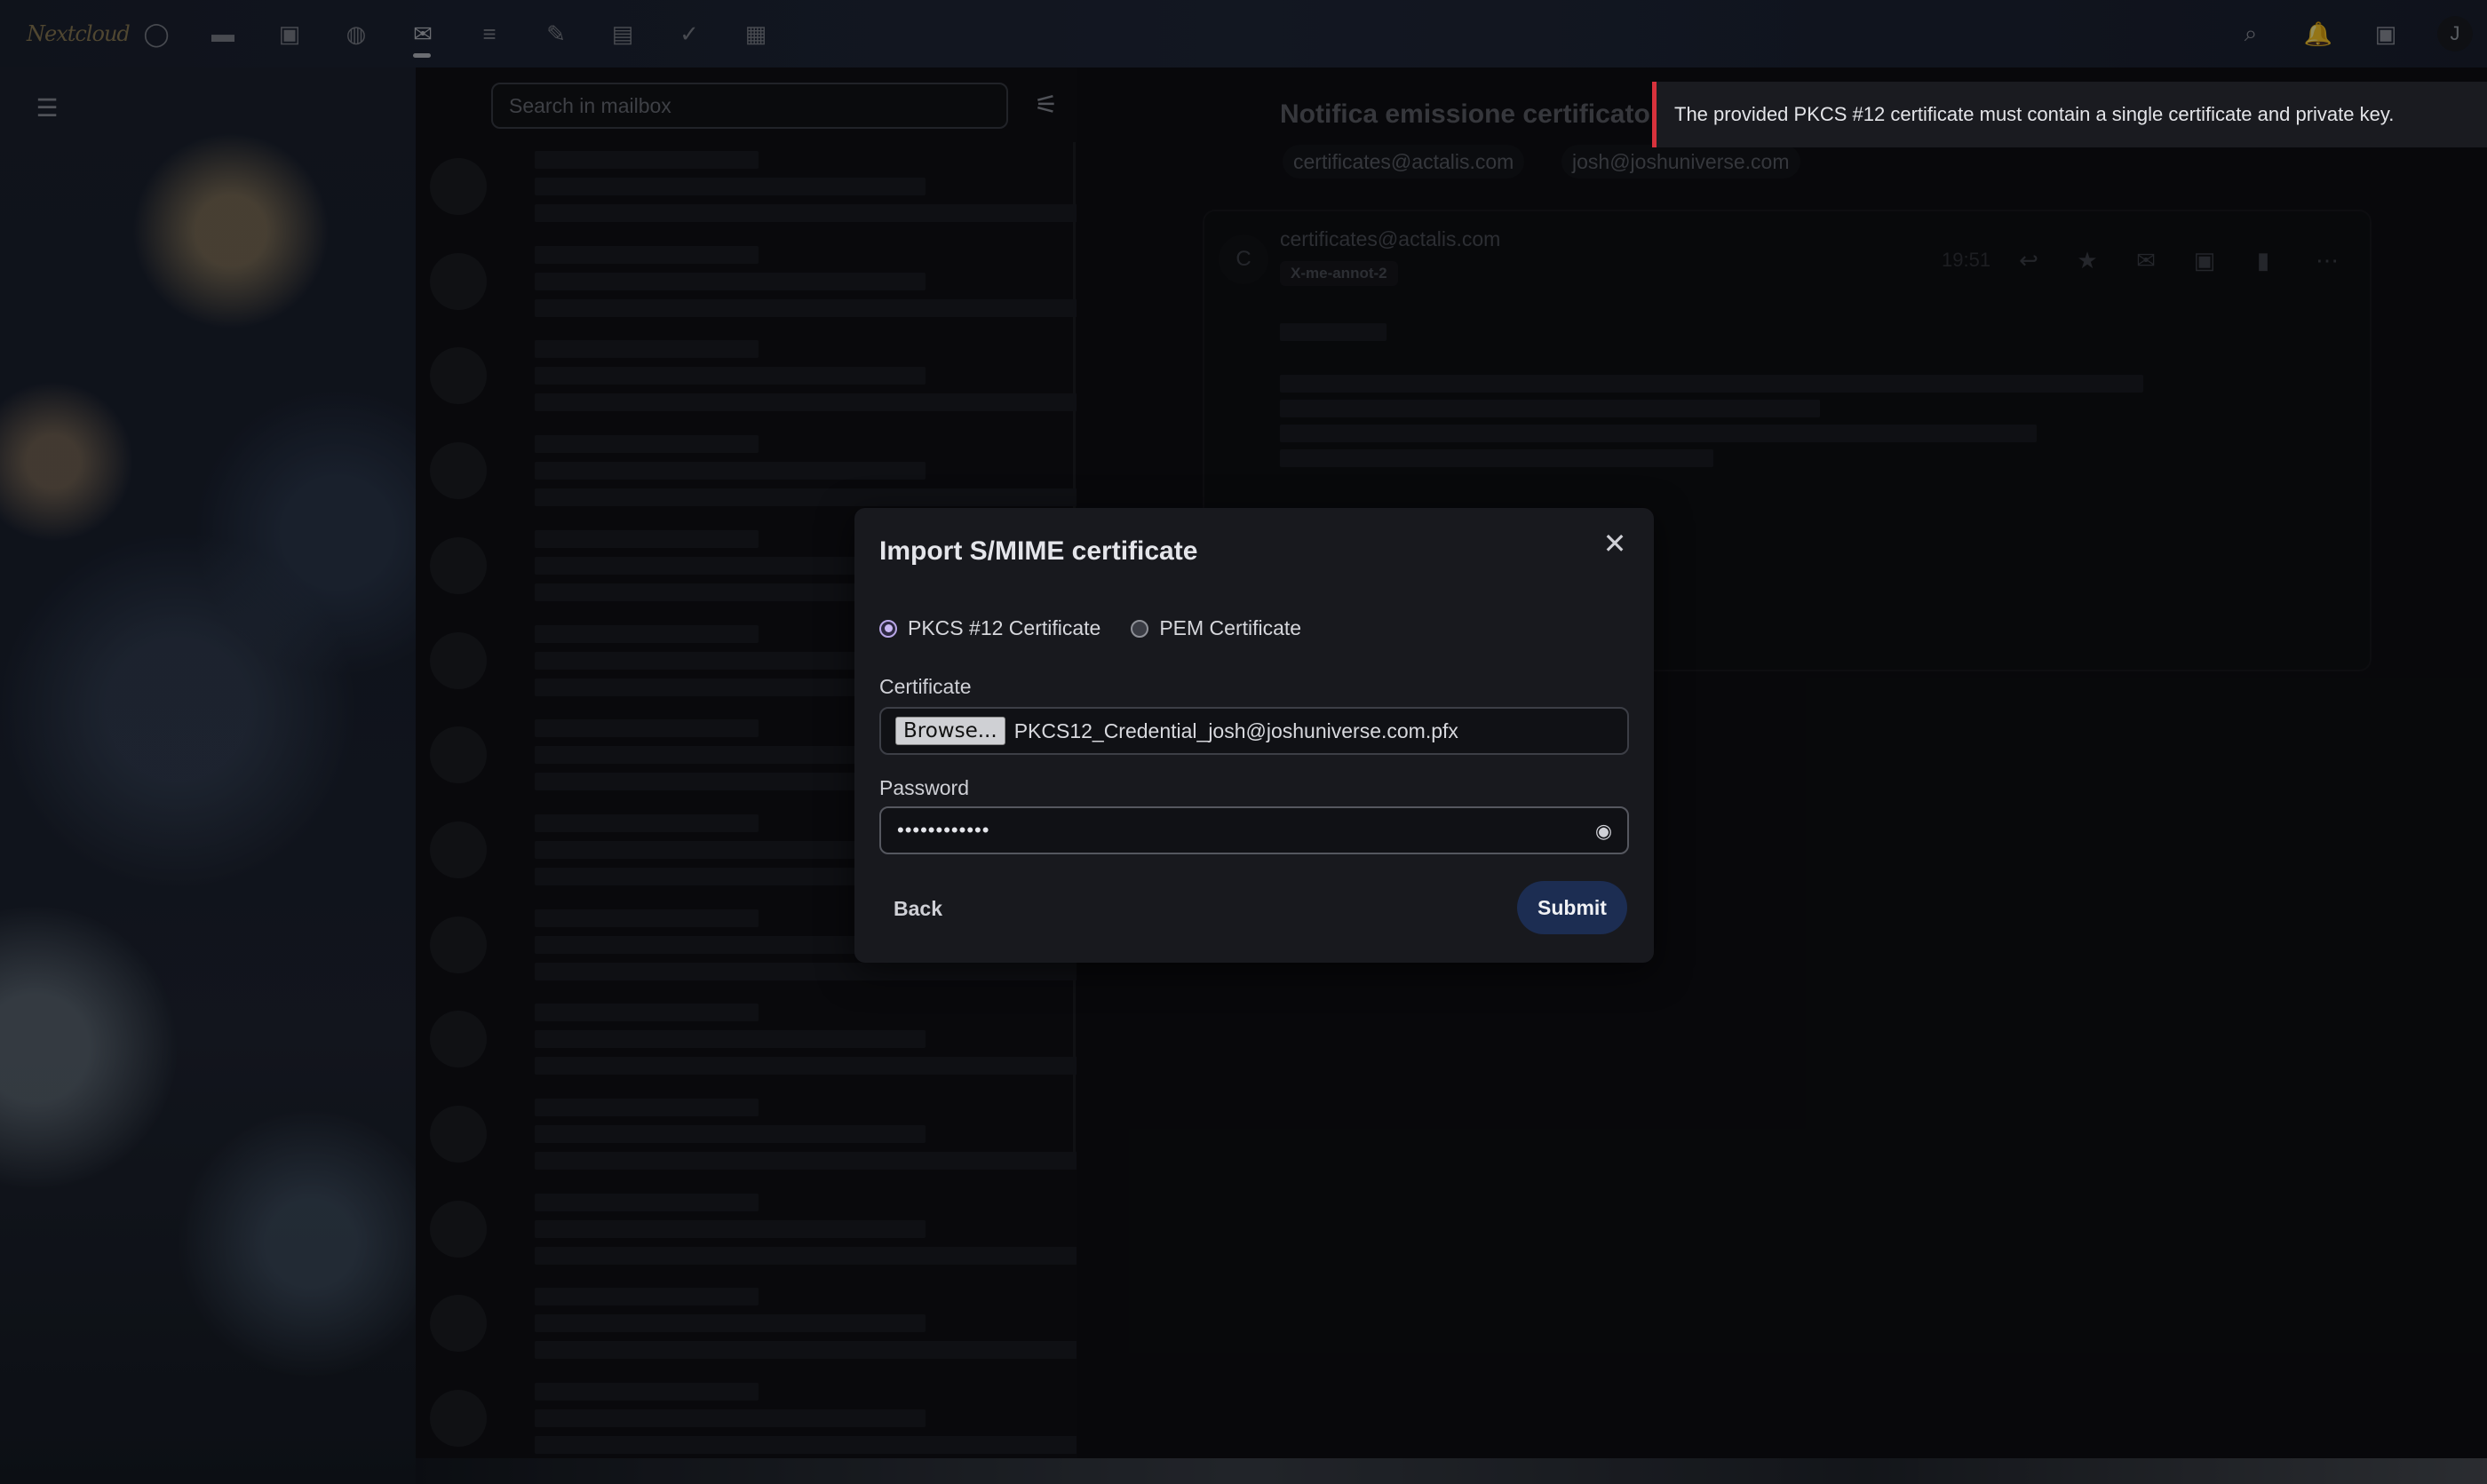  I want to click on pem-radio: PEM Certificate, so click(1216, 628).